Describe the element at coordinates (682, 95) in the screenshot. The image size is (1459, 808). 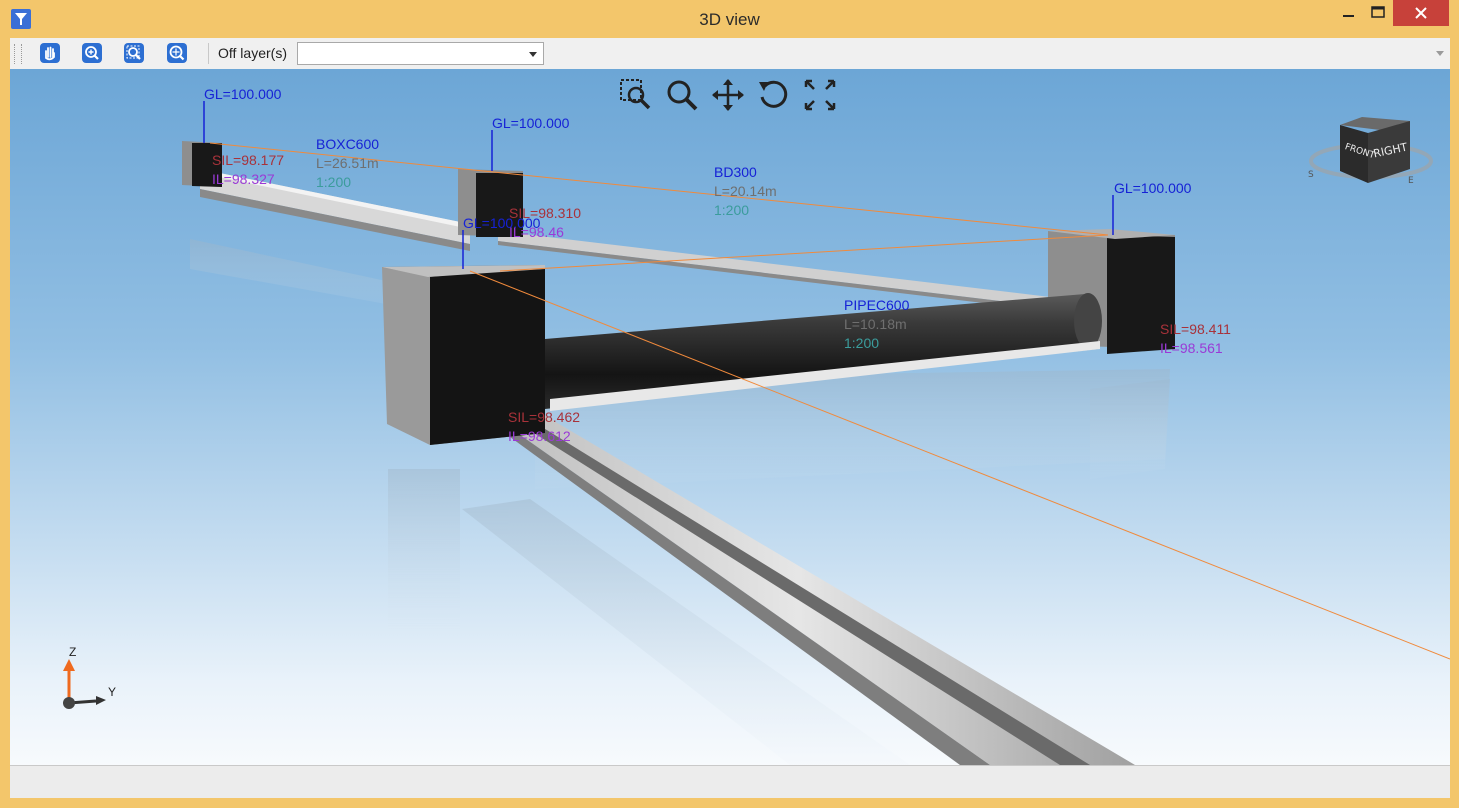
I see `zoom-icon` at that location.